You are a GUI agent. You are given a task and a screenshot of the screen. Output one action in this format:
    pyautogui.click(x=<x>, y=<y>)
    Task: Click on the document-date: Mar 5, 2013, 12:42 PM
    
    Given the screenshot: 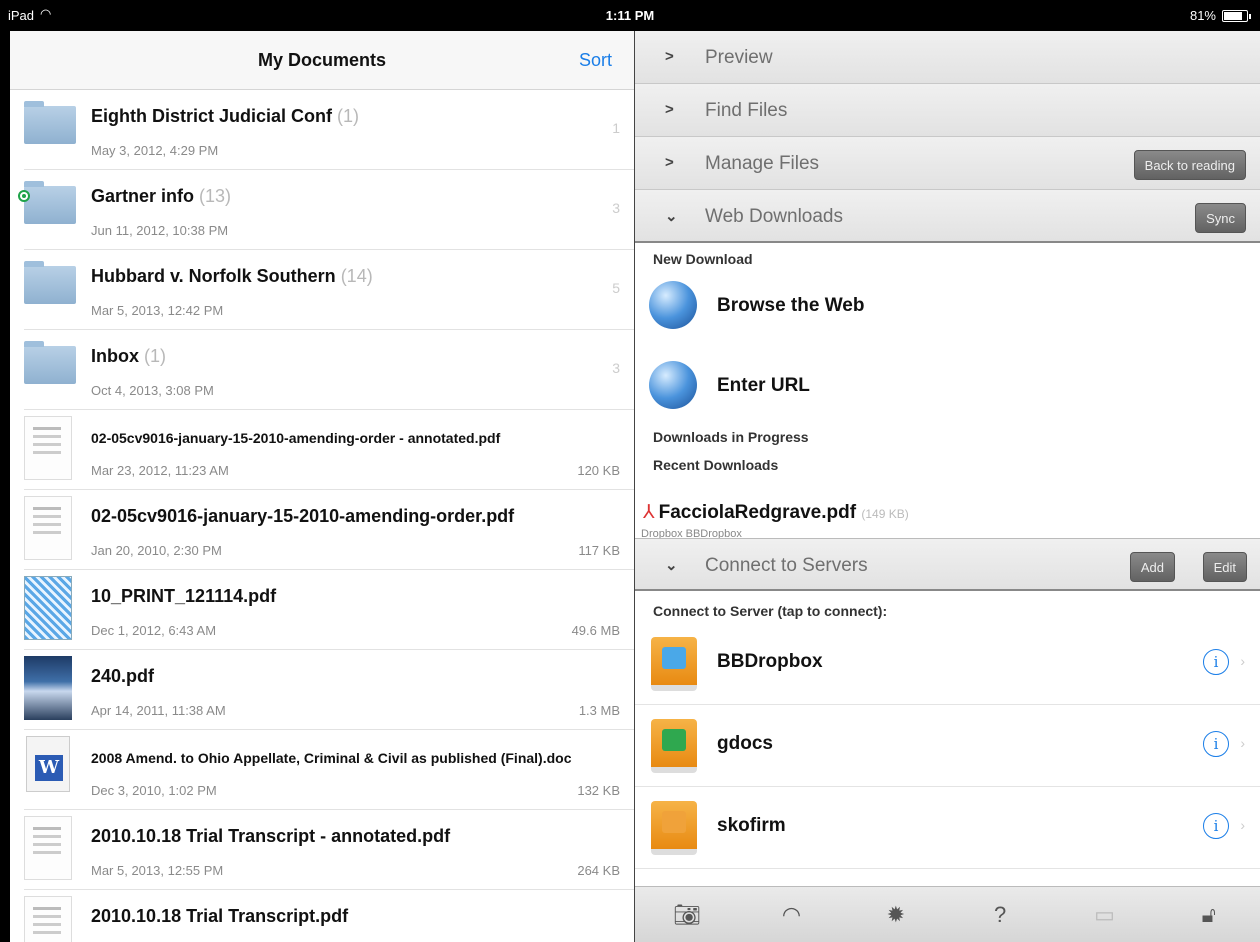 What is the action you would take?
    pyautogui.click(x=157, y=310)
    